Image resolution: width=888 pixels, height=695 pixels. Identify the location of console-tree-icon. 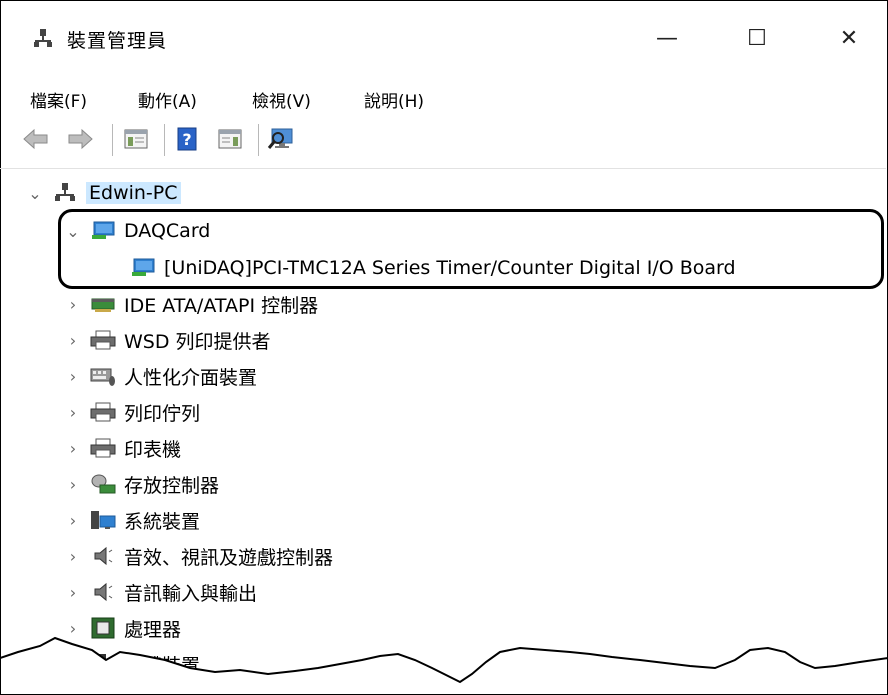
(136, 139).